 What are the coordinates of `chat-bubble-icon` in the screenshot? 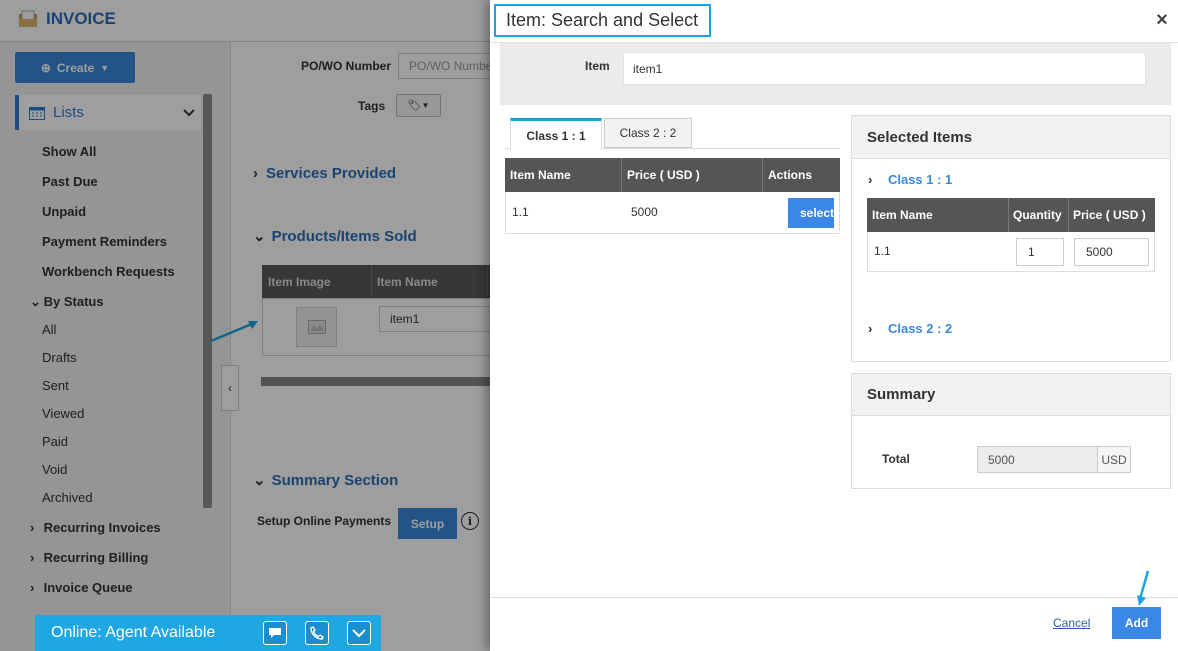 It's located at (275, 633).